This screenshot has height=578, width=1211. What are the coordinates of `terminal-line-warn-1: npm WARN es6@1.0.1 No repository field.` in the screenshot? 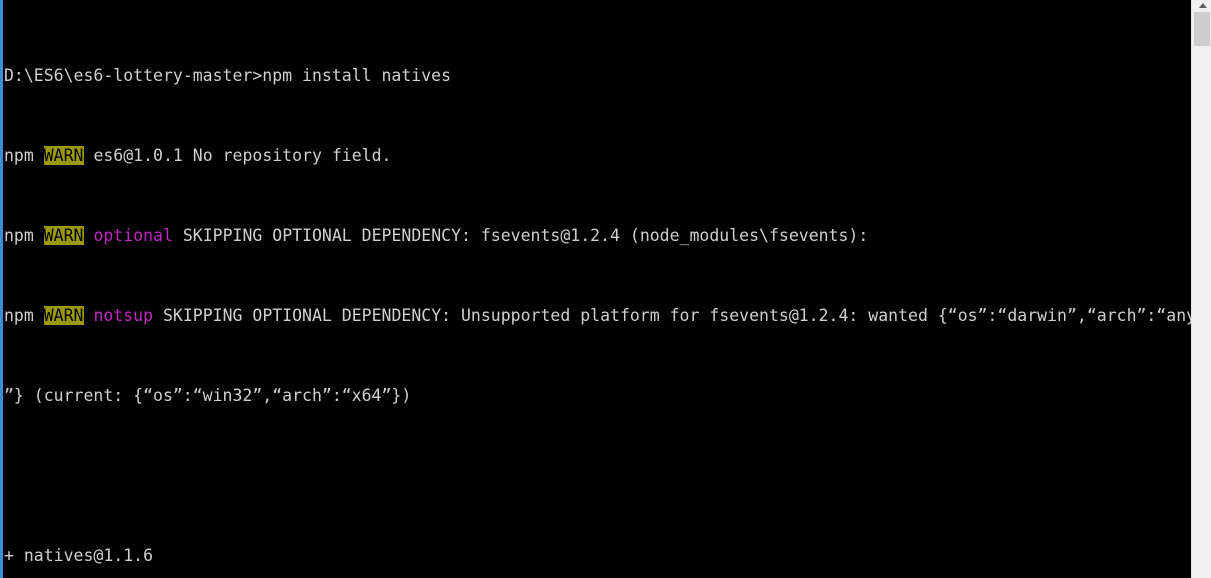 It's located at (597, 156).